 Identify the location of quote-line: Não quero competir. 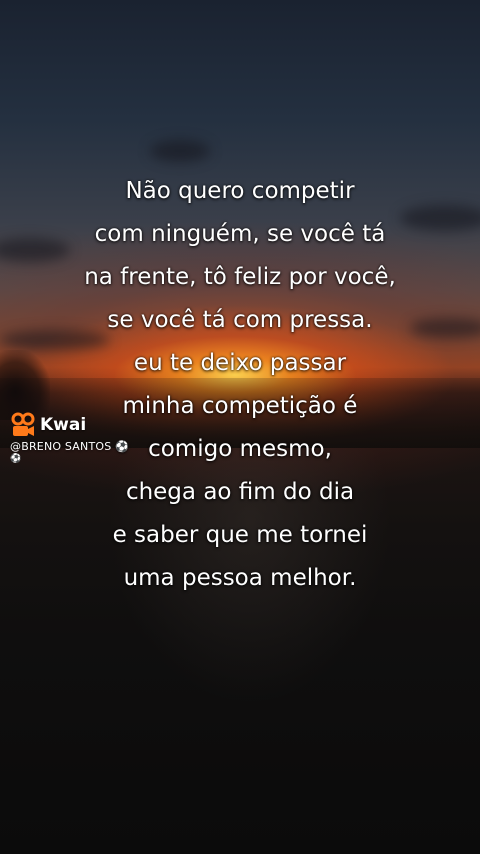
(240, 191).